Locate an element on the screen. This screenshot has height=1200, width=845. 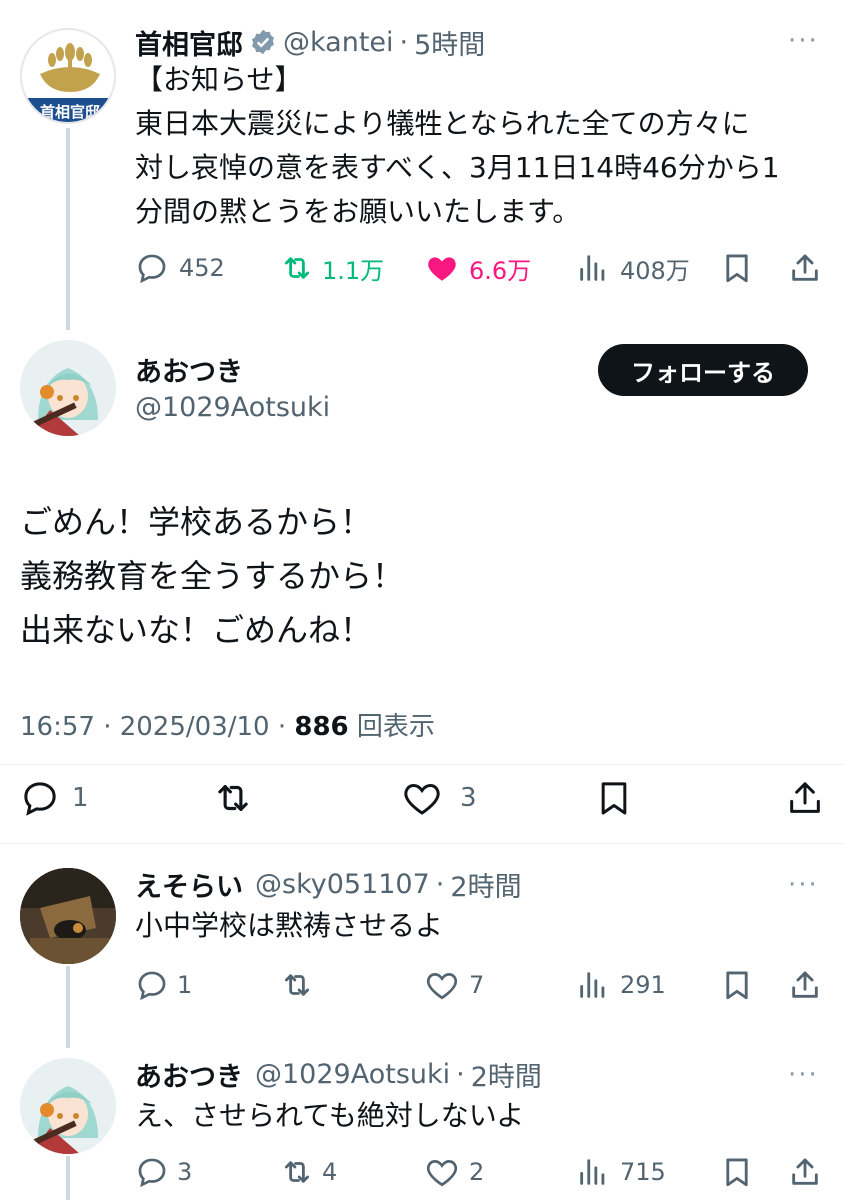
dark-photo-avatar-icon is located at coordinates (68, 916).